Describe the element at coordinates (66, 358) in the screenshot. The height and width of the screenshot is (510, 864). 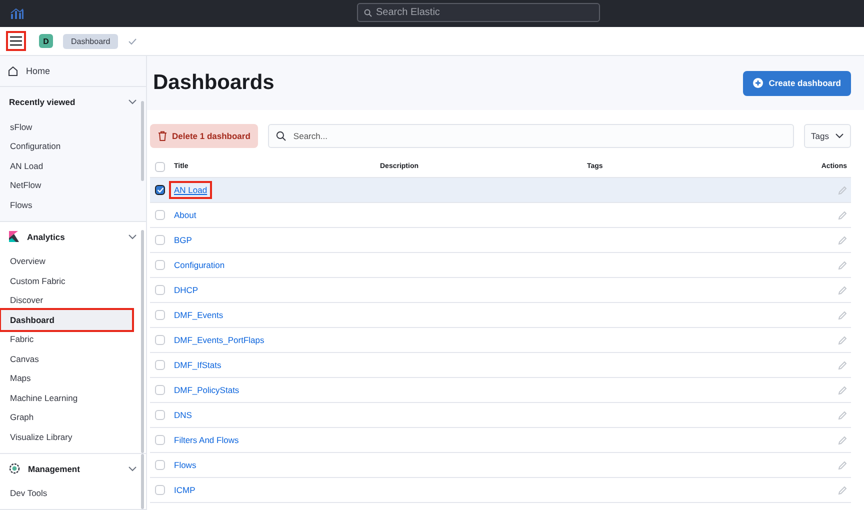
I see `sidebar-item: Canvas` at that location.